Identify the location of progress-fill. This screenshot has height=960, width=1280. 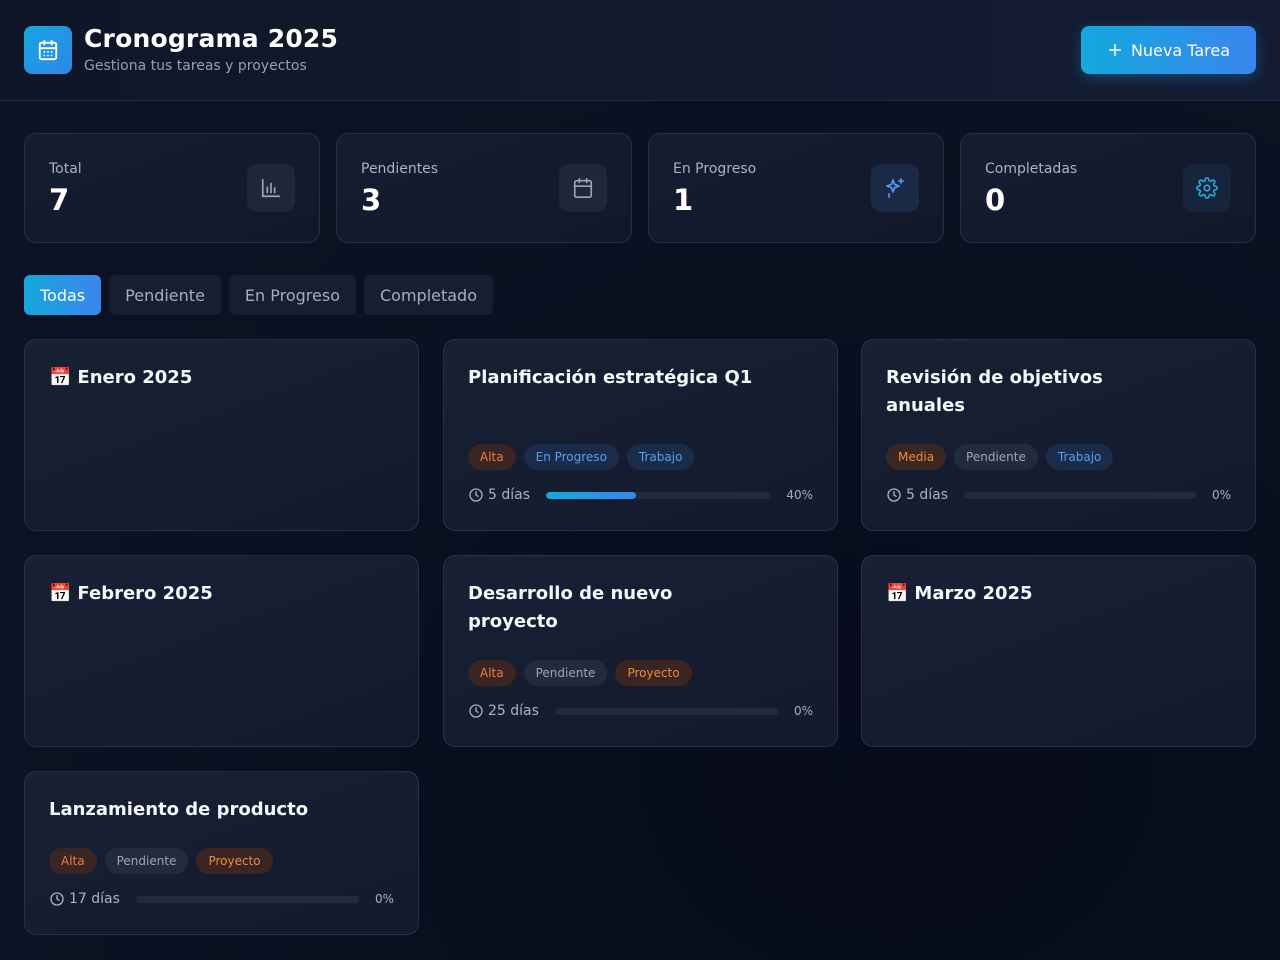
(591, 495).